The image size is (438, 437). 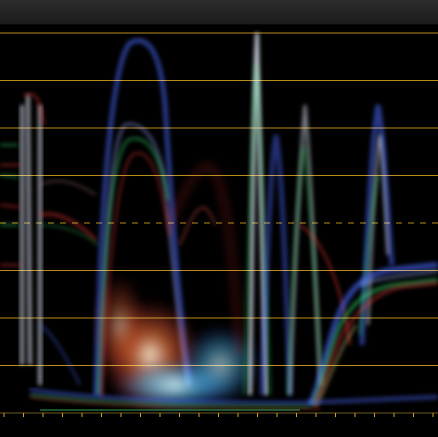 I want to click on bottom-tick-ruler, so click(x=219, y=414).